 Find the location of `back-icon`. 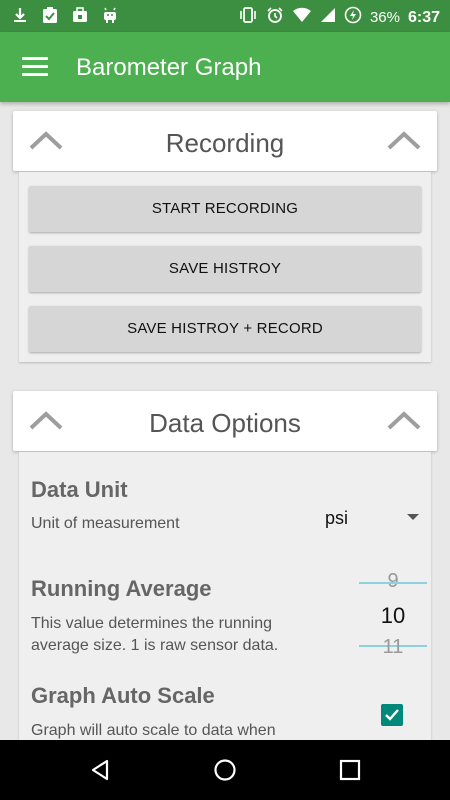

back-icon is located at coordinates (100, 770).